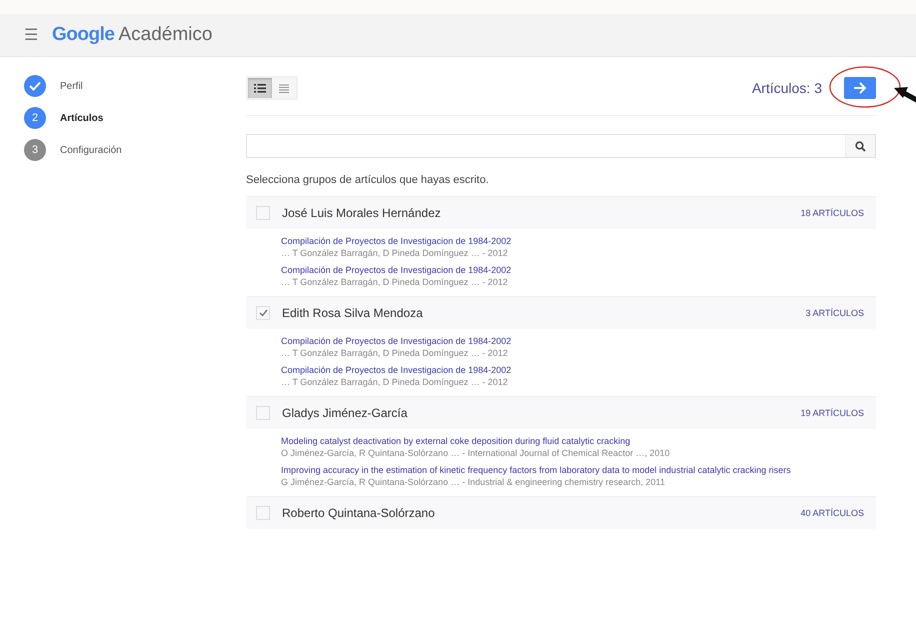 This screenshot has width=916, height=627. Describe the element at coordinates (573, 441) in the screenshot. I see `article-title-link: Modeling catalyst deactivation by external coke deposition during fluid catalytic cracking` at that location.